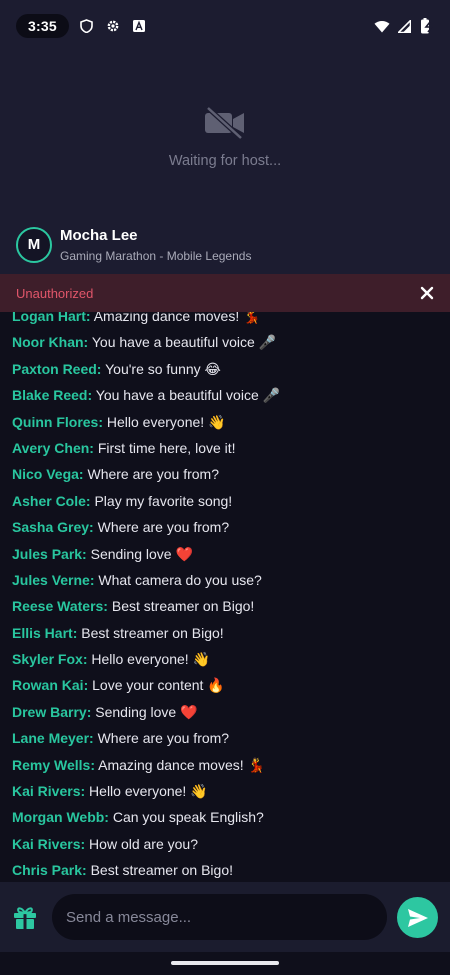 This screenshot has height=975, width=450. I want to click on chat-username: Sasha Grey:, so click(53, 527).